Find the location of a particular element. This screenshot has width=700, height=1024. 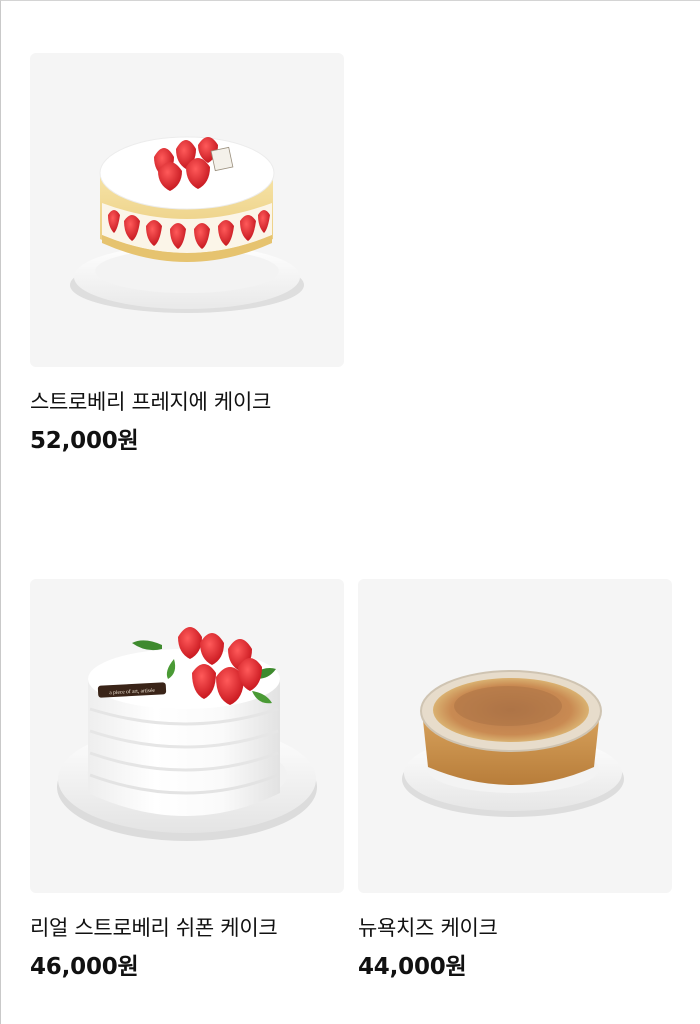

strawberry-fraisier-cake-image is located at coordinates (187, 224).